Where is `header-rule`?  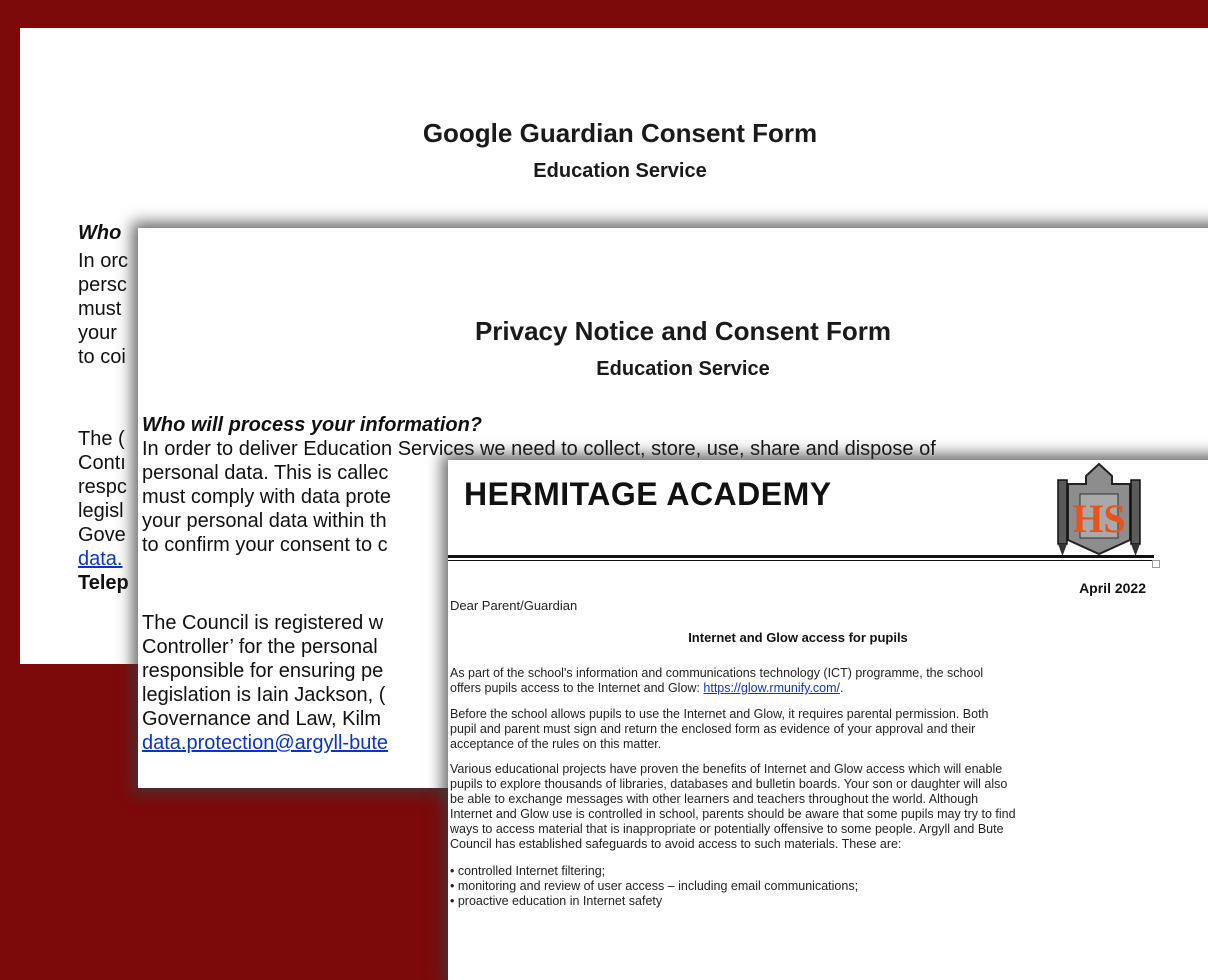 header-rule is located at coordinates (801, 556).